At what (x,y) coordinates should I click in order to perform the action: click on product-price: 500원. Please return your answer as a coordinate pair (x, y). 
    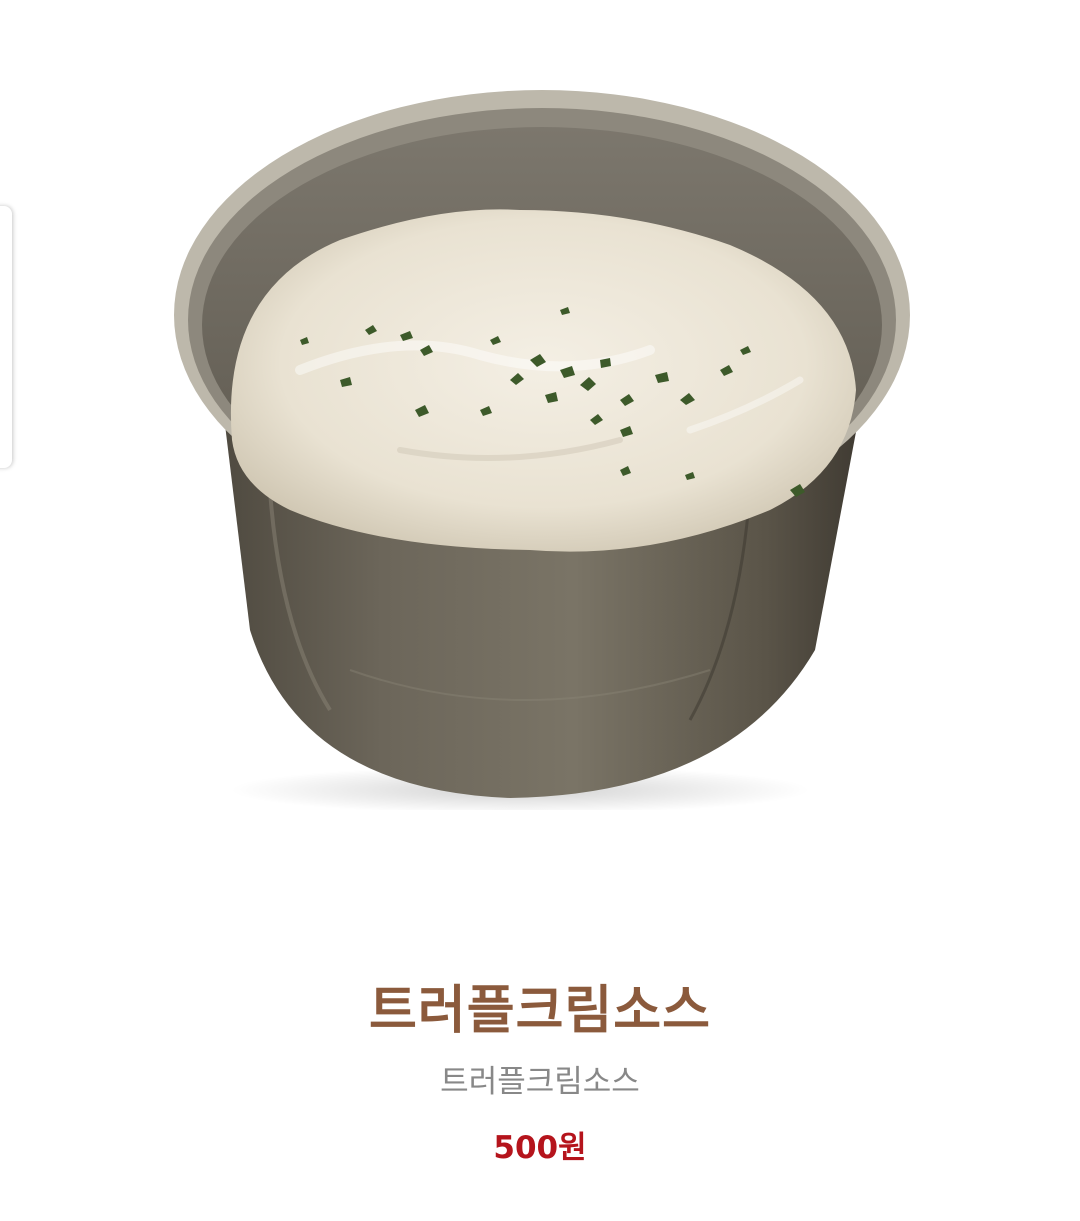
    Looking at the image, I should click on (540, 1148).